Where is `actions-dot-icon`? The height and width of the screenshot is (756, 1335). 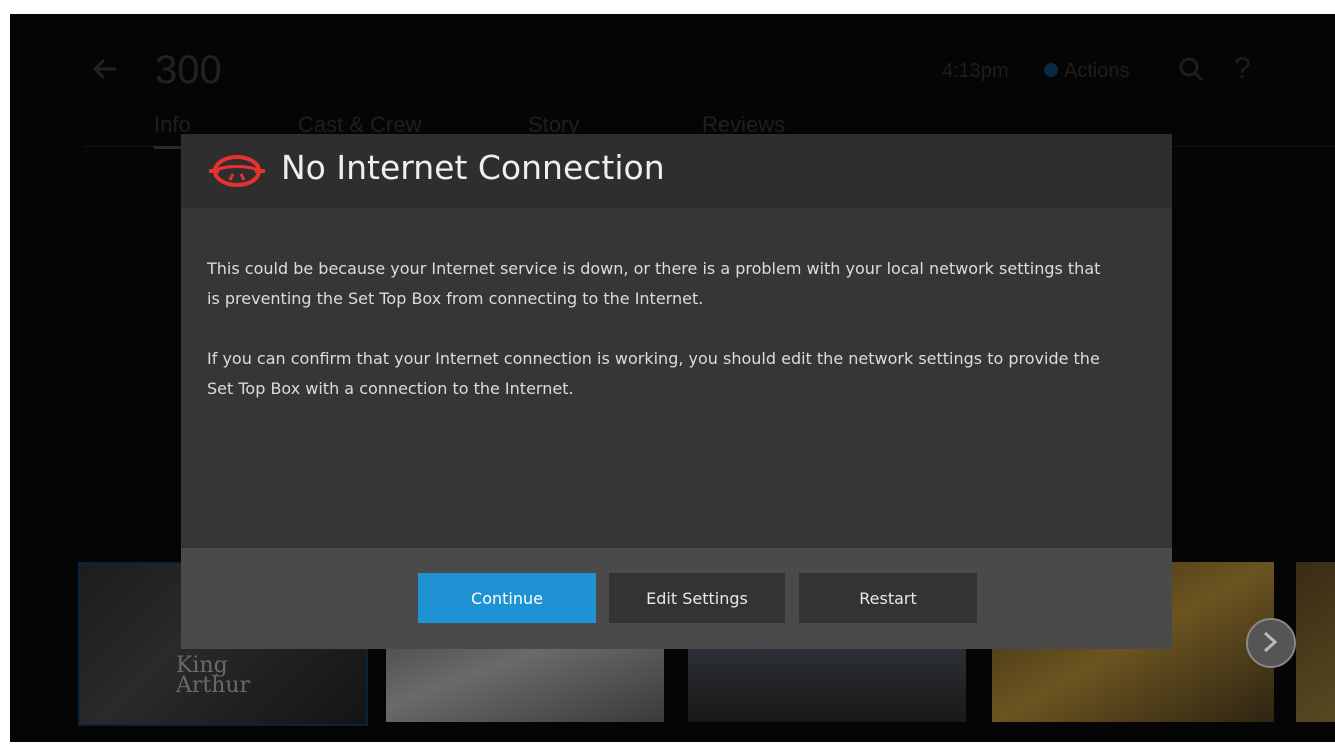 actions-dot-icon is located at coordinates (1051, 70).